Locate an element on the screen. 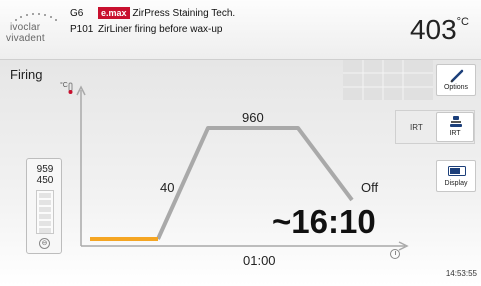  options-button: Options is located at coordinates (456, 80).